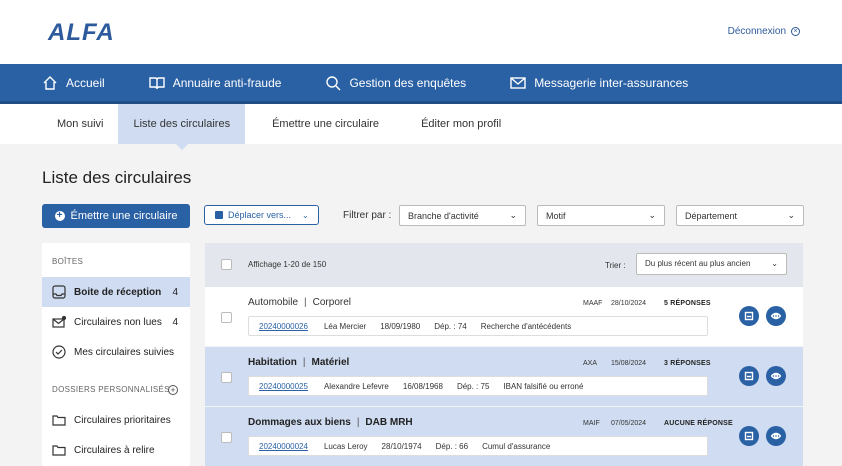  I want to click on row-date: 28/10/2024, so click(629, 303).